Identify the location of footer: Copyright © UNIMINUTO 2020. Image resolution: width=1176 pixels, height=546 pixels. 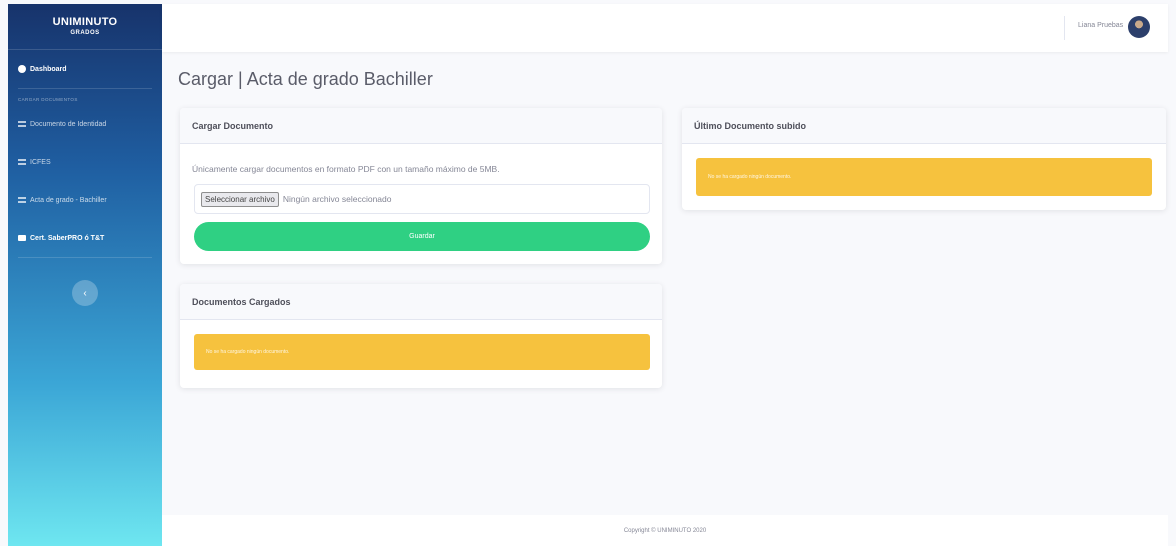
(665, 530).